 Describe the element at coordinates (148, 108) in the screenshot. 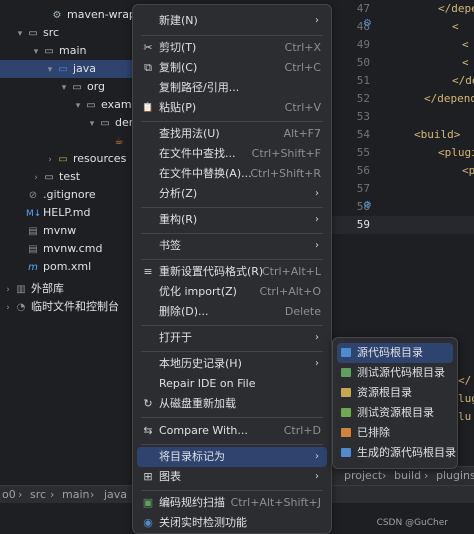

I see `paste-icon: 📋` at that location.